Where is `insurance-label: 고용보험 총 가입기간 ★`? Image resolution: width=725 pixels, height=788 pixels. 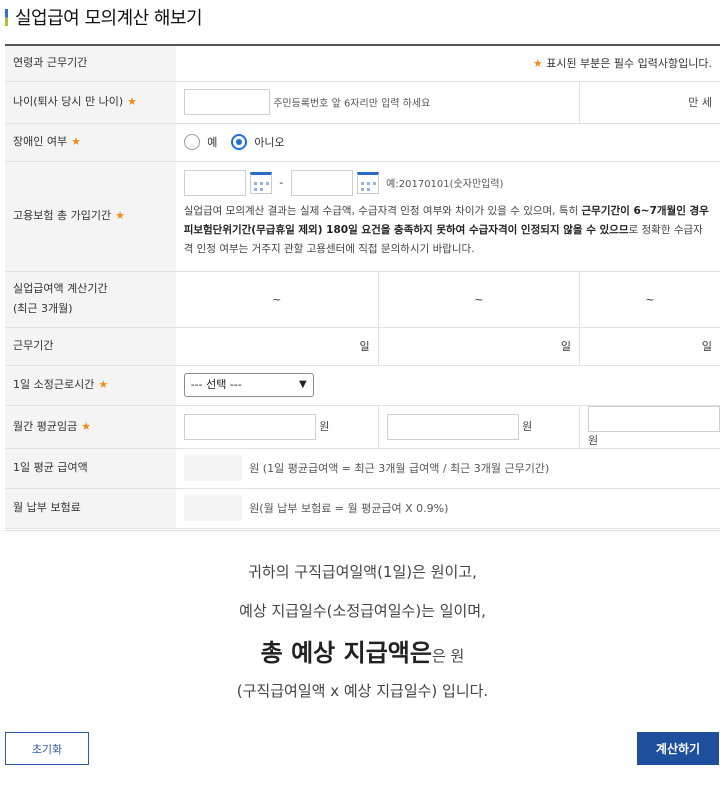 insurance-label: 고용보험 총 가입기간 ★ is located at coordinates (90, 216).